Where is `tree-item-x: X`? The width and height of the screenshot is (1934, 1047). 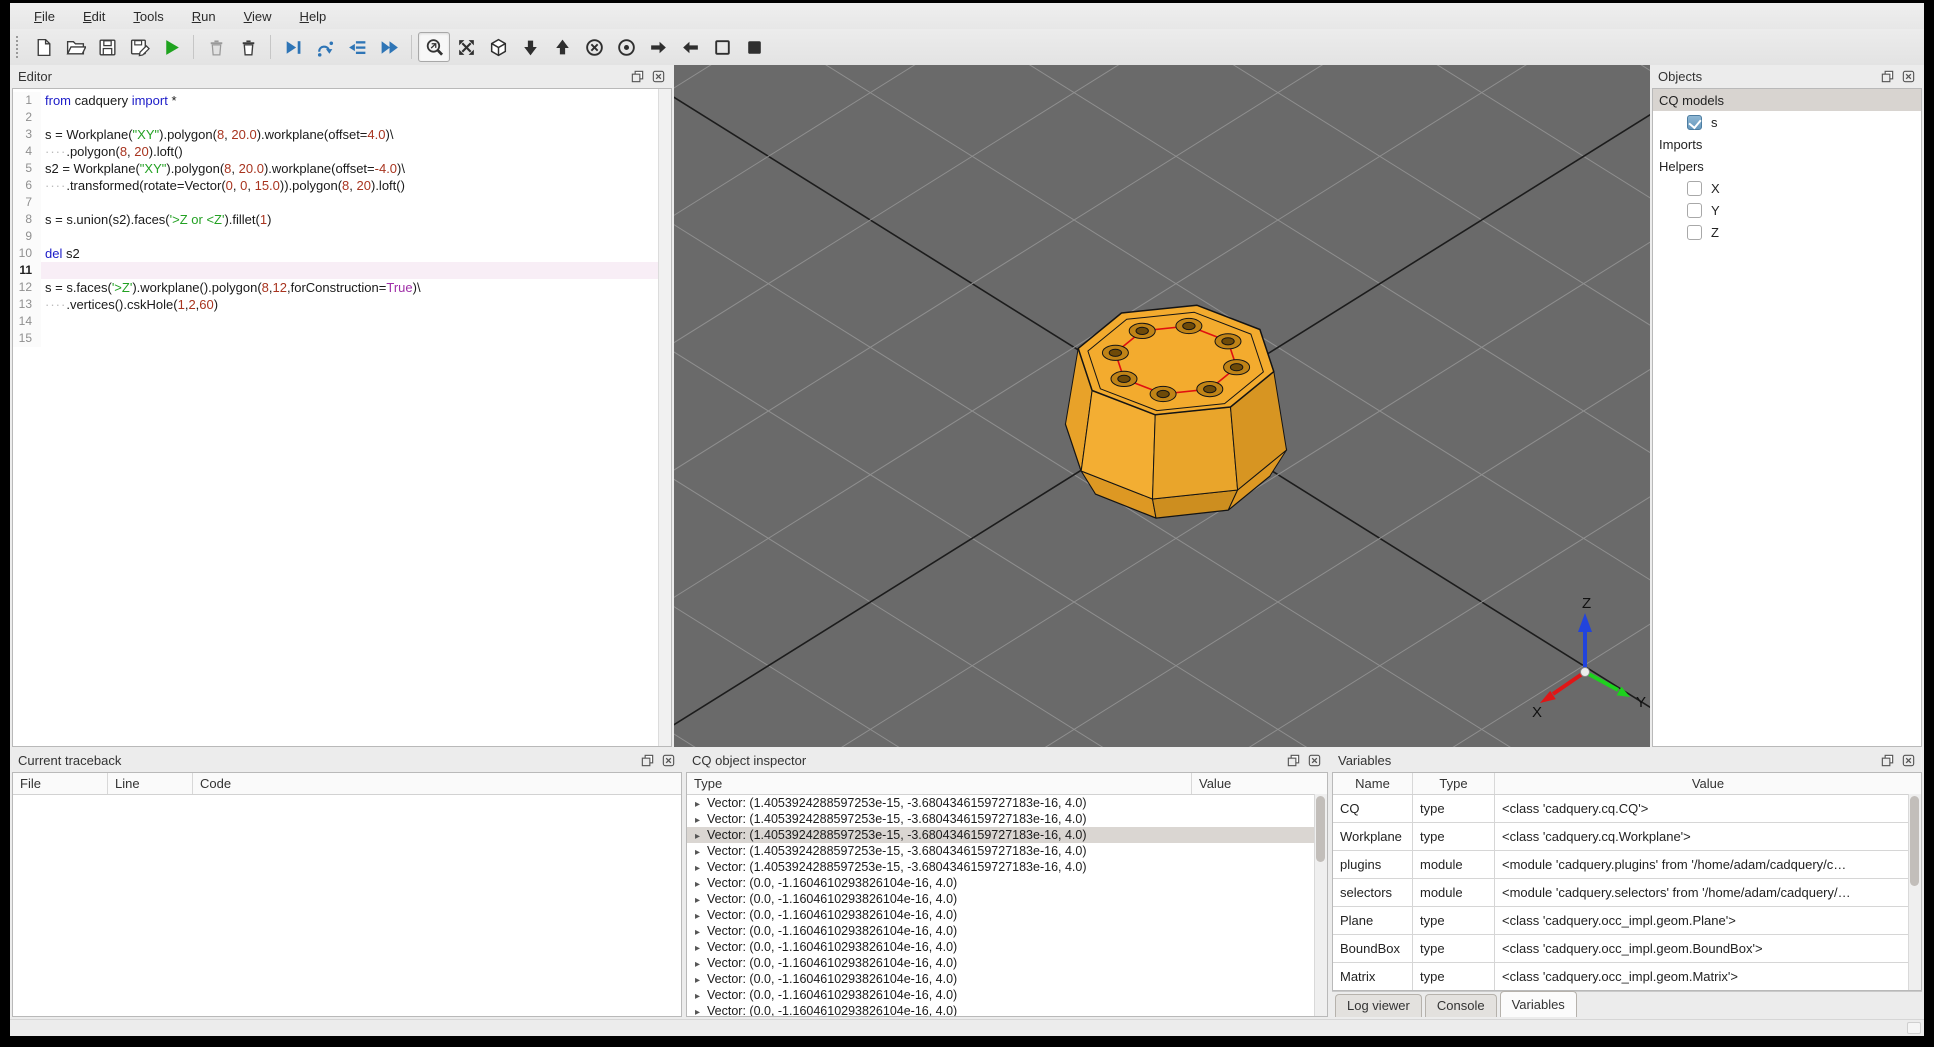
tree-item-x: X is located at coordinates (1787, 188).